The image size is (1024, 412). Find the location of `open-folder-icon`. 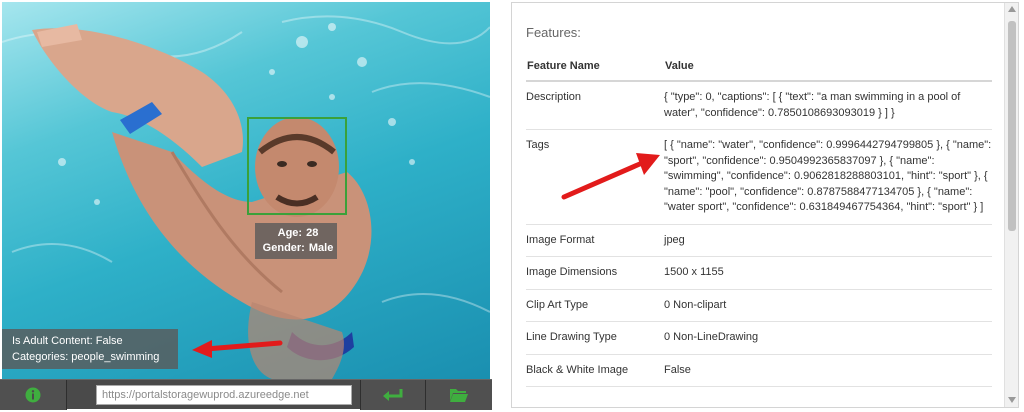

open-folder-icon is located at coordinates (459, 395).